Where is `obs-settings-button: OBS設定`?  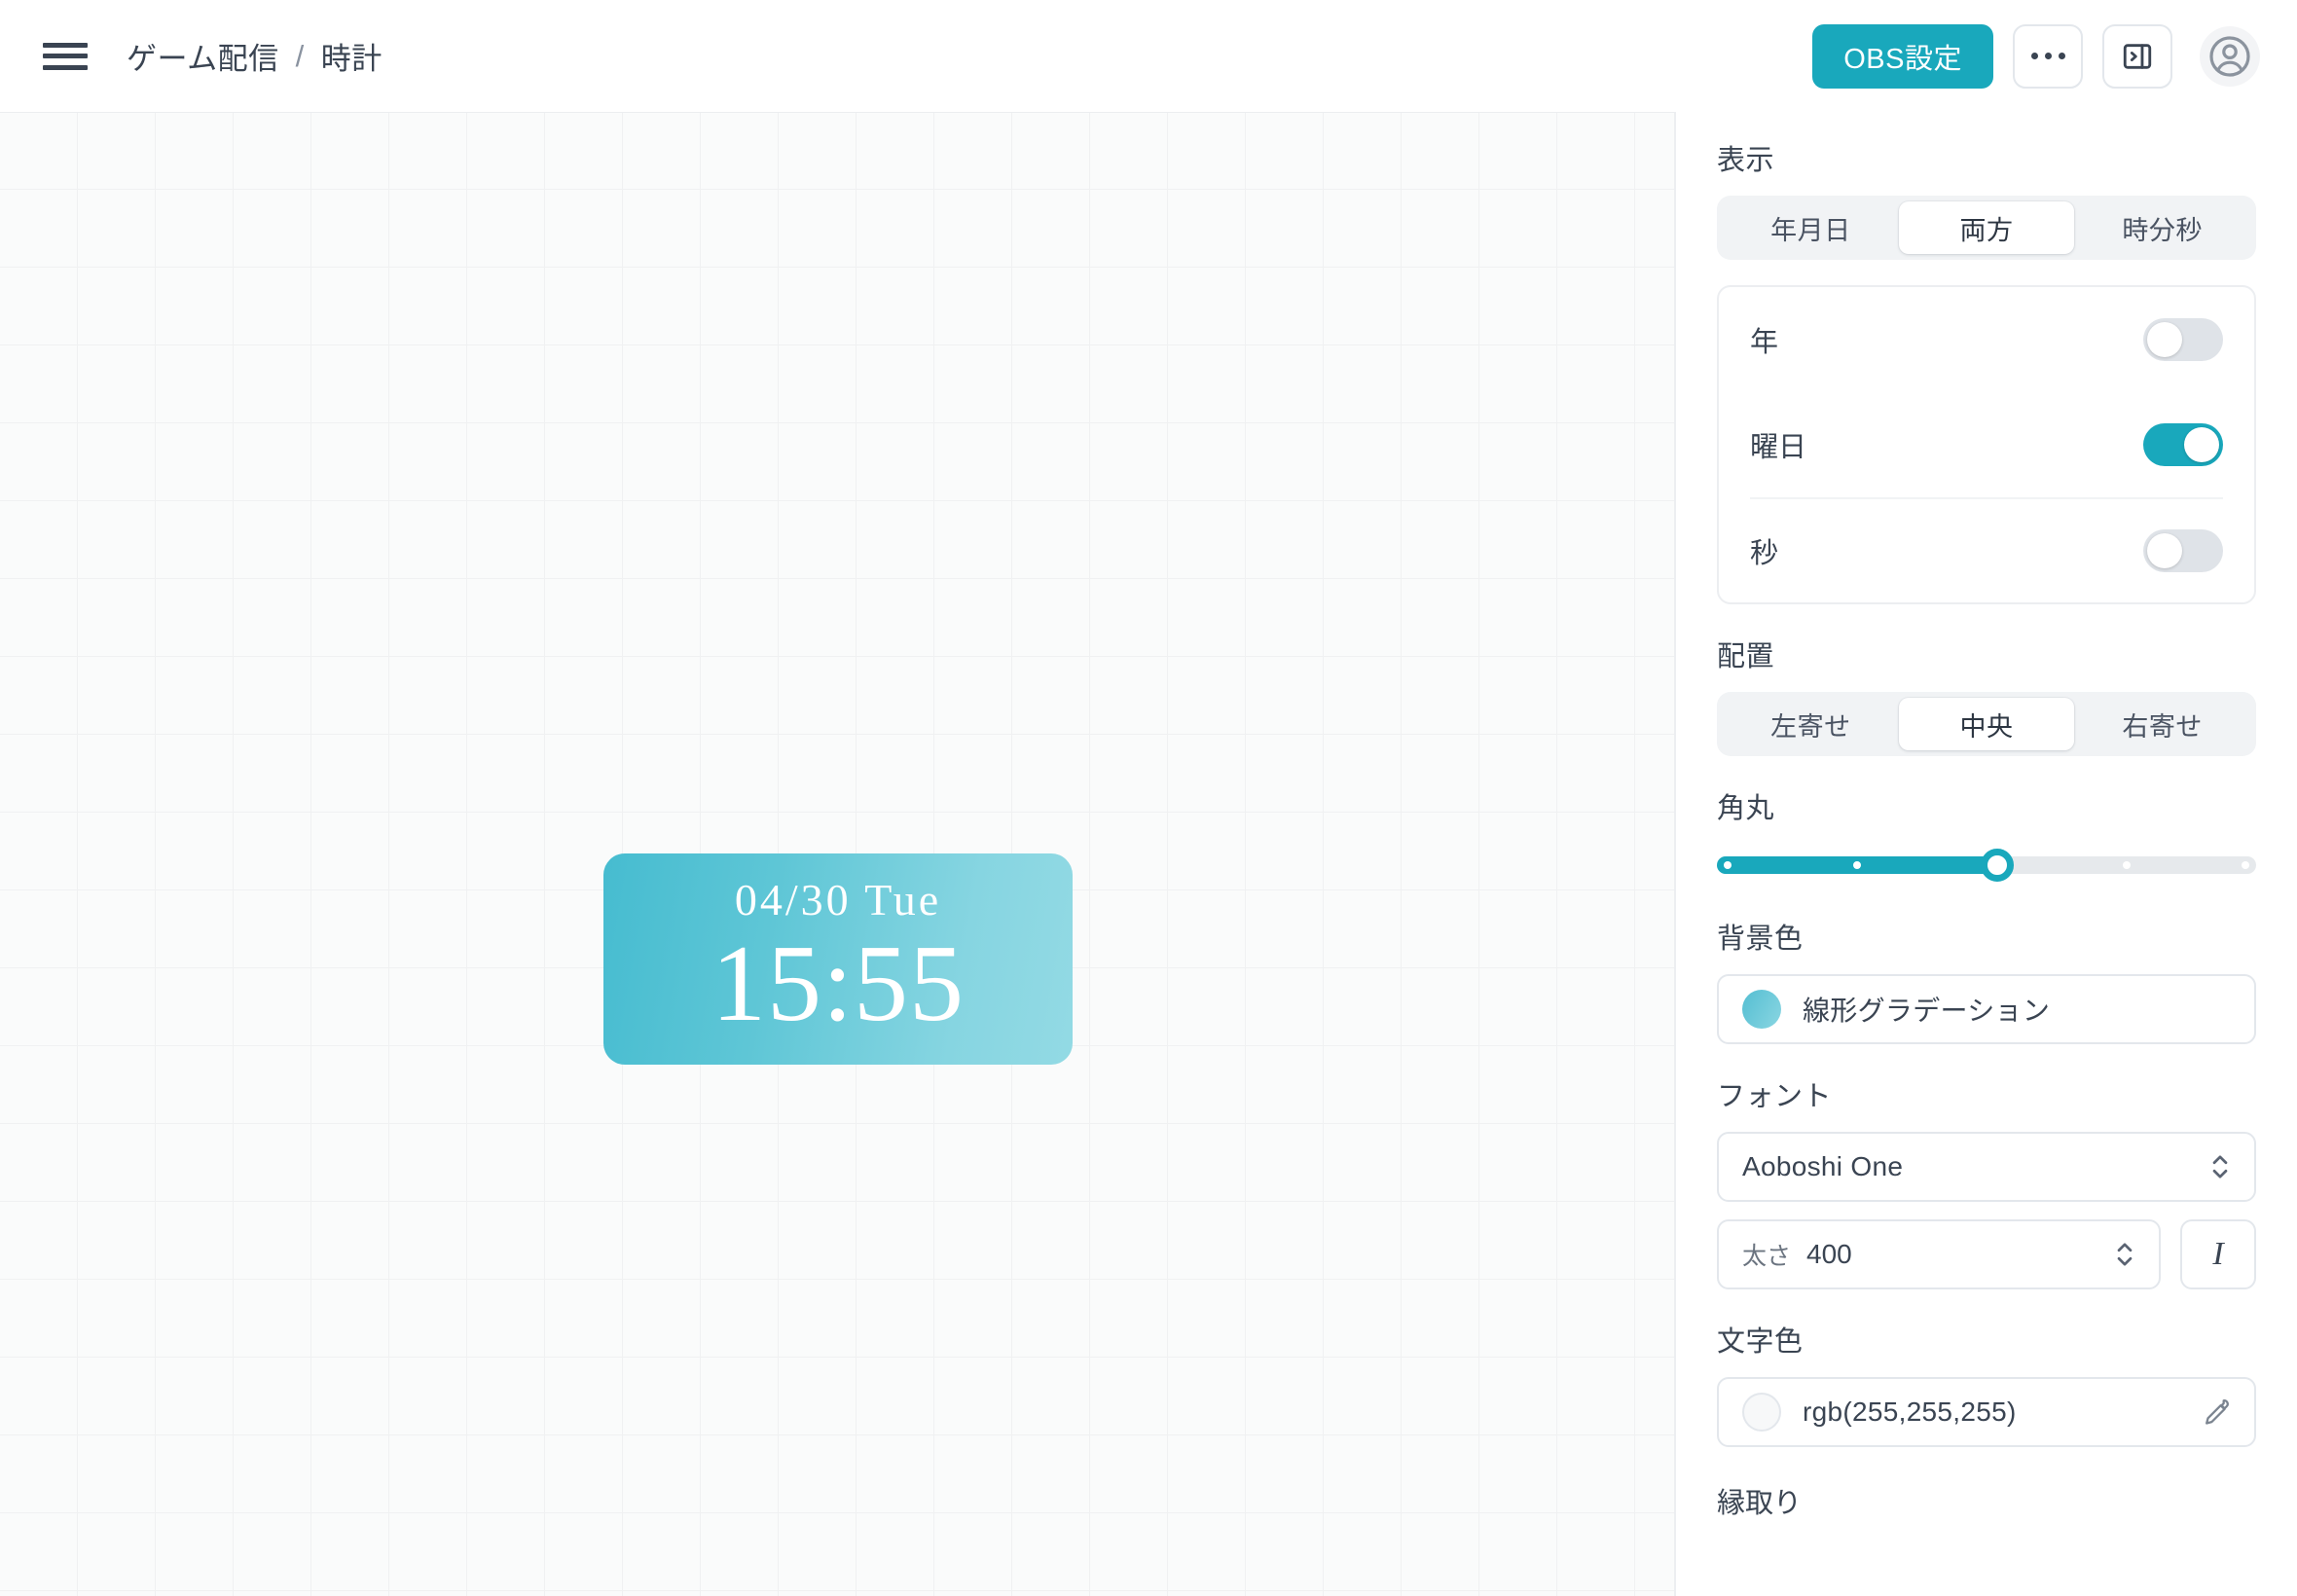 obs-settings-button: OBS設定 is located at coordinates (1902, 56).